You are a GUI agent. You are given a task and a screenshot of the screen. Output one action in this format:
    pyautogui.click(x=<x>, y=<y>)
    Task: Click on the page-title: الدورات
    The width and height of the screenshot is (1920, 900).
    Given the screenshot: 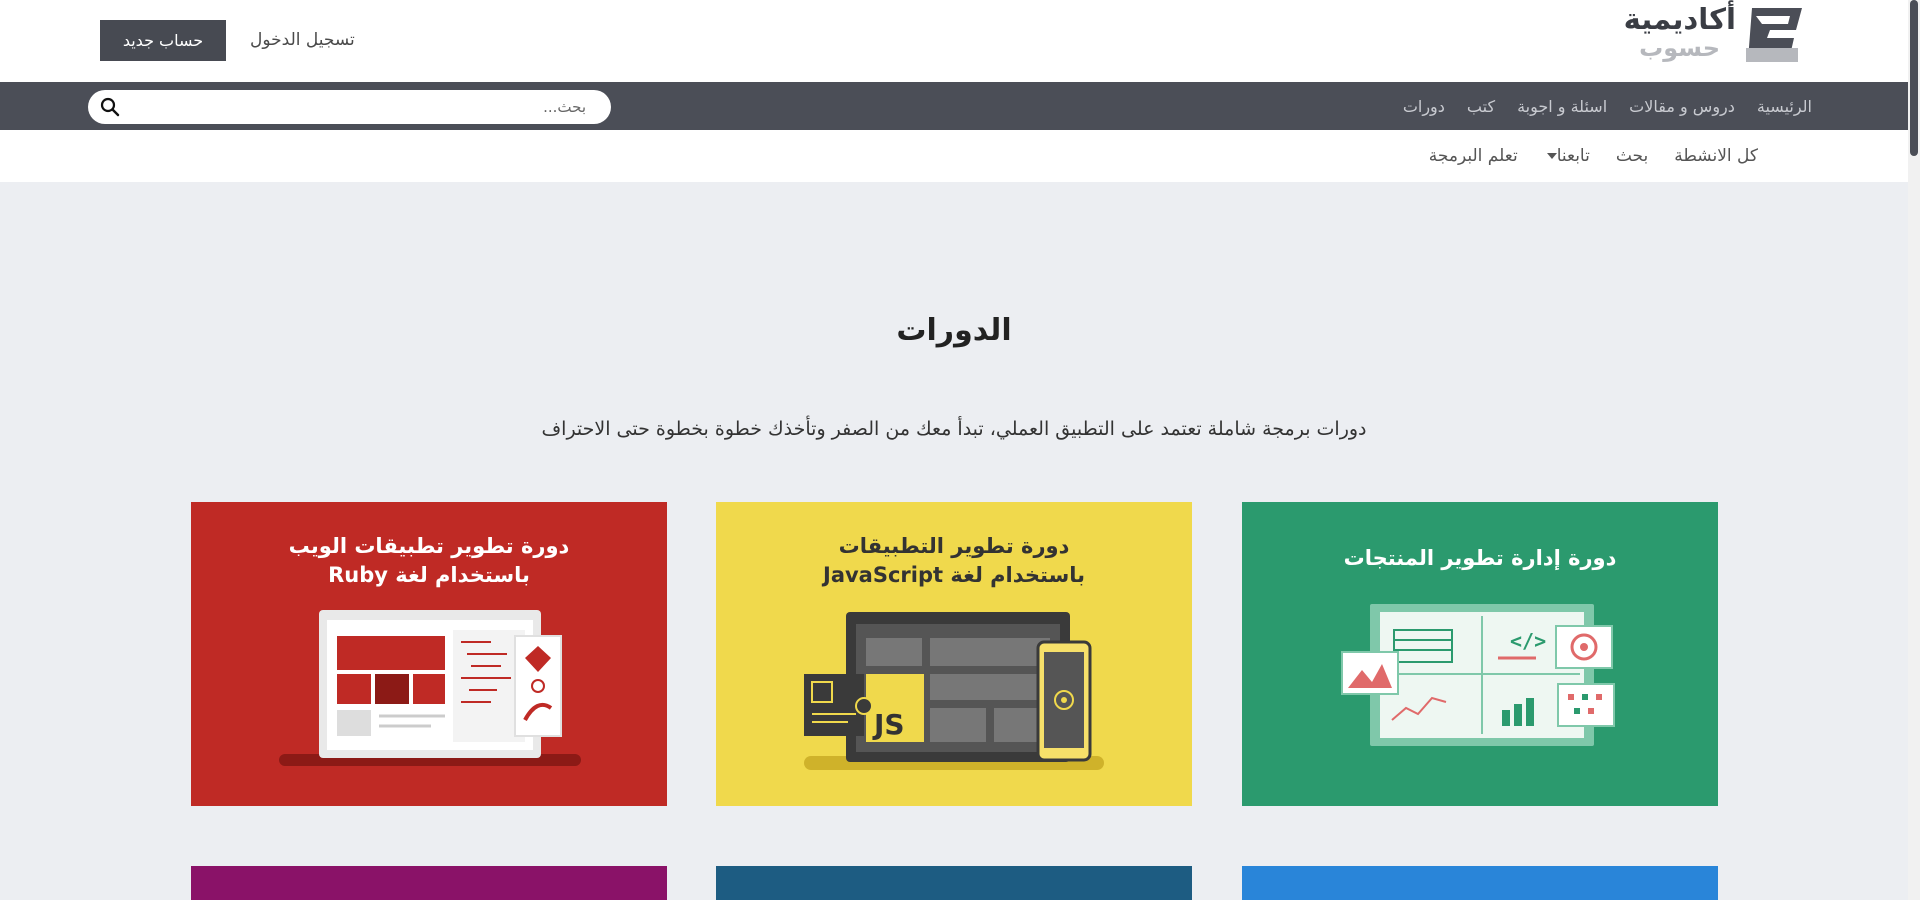 What is the action you would take?
    pyautogui.click(x=954, y=330)
    